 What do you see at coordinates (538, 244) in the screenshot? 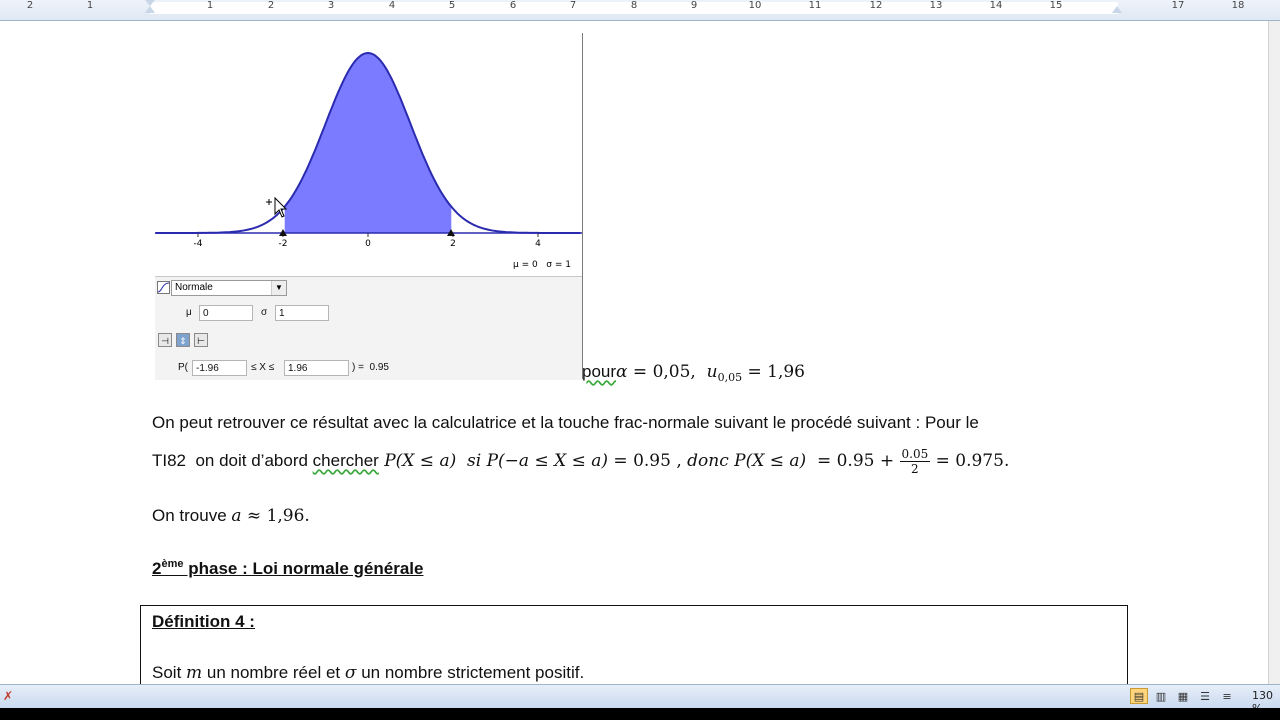
I see `x-tick-label: 4` at bounding box center [538, 244].